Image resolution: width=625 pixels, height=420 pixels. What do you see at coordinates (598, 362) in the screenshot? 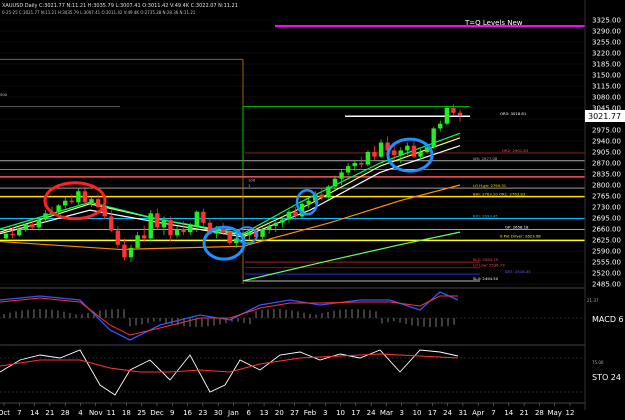
I see `sto-value: 75.00` at bounding box center [598, 362].